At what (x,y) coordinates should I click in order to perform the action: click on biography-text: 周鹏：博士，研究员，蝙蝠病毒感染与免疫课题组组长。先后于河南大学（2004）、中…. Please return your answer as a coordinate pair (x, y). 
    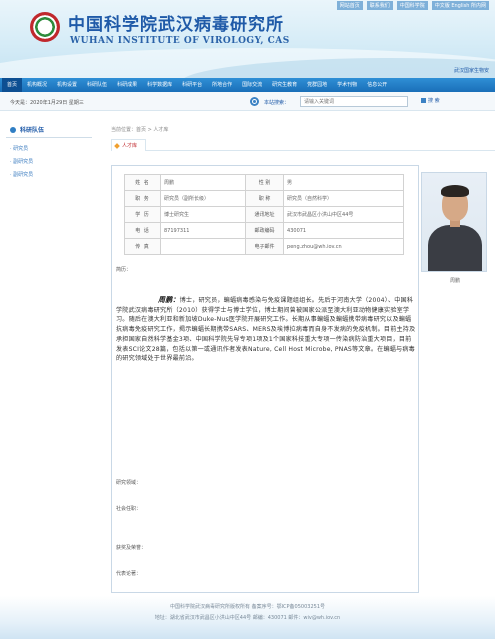
    Looking at the image, I should click on (266, 330).